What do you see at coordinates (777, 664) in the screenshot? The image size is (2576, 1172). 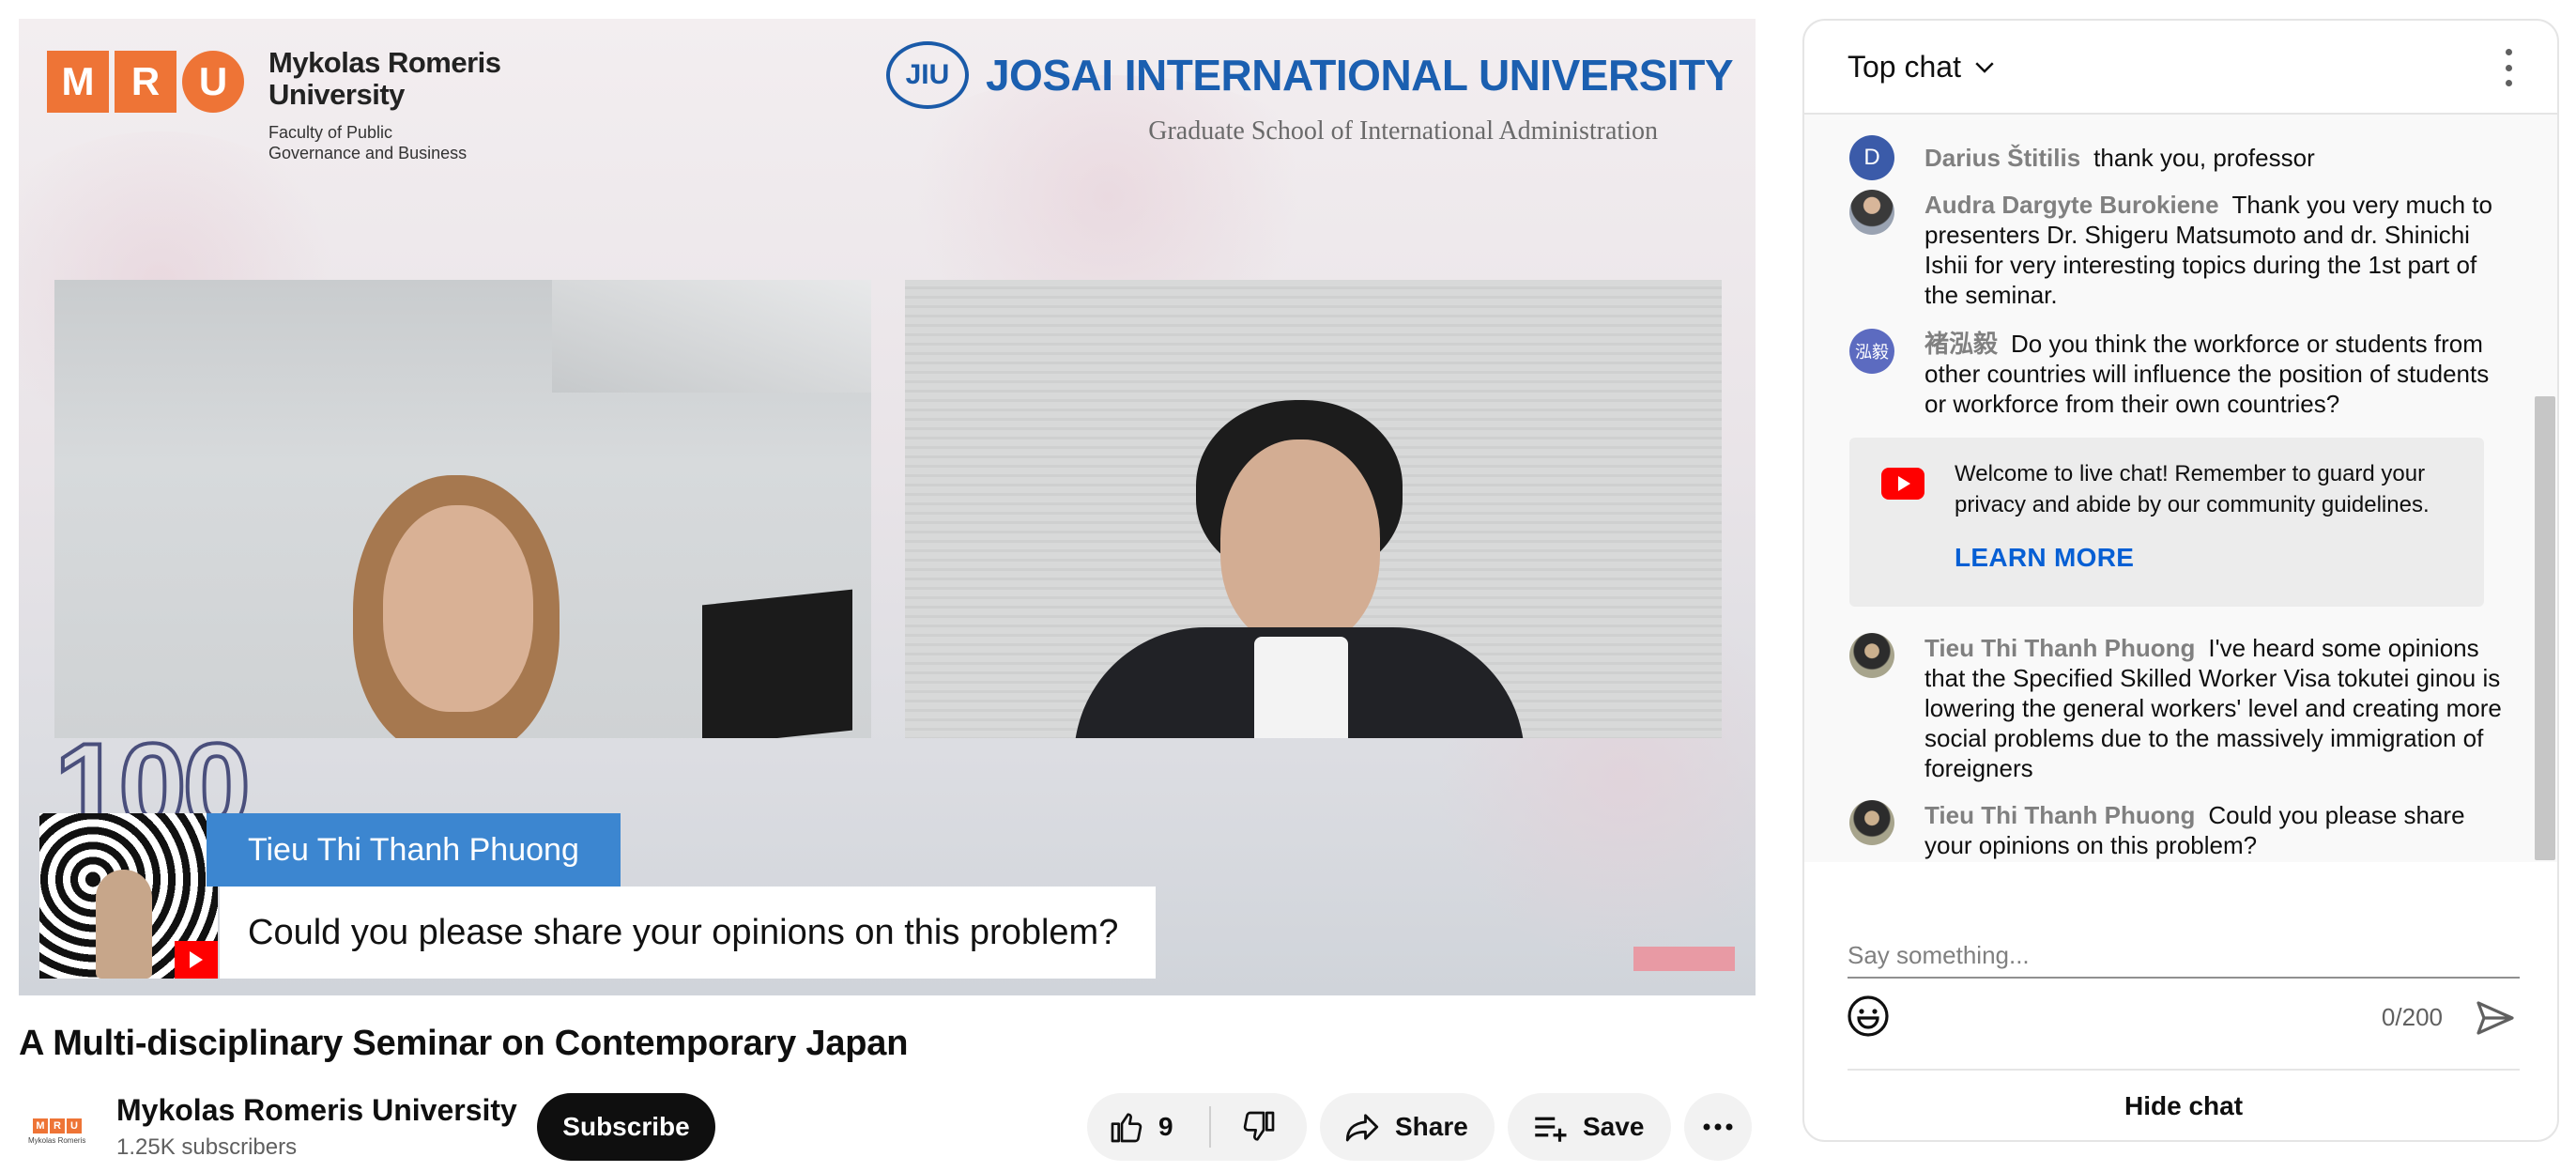 I see `monitor-shape` at bounding box center [777, 664].